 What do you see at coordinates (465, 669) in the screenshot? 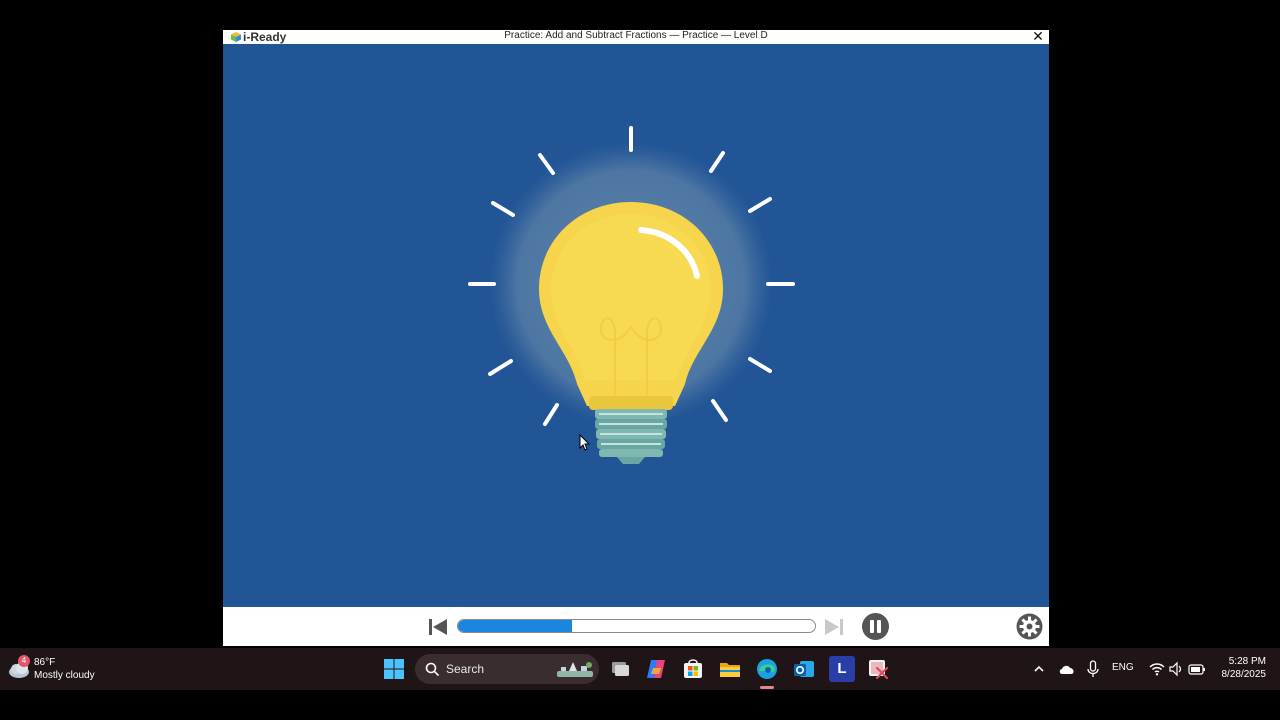
I see `search-label: Search` at bounding box center [465, 669].